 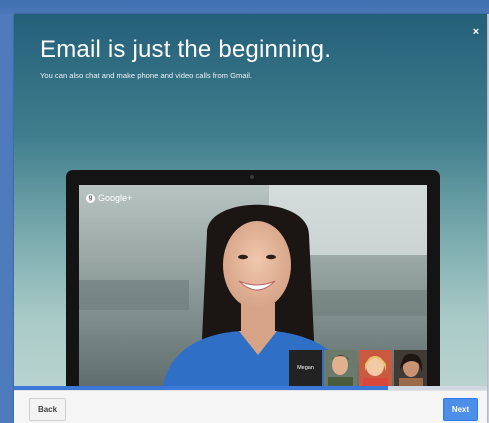 I want to click on dialog-headline: Email is just the beginning., so click(x=186, y=49).